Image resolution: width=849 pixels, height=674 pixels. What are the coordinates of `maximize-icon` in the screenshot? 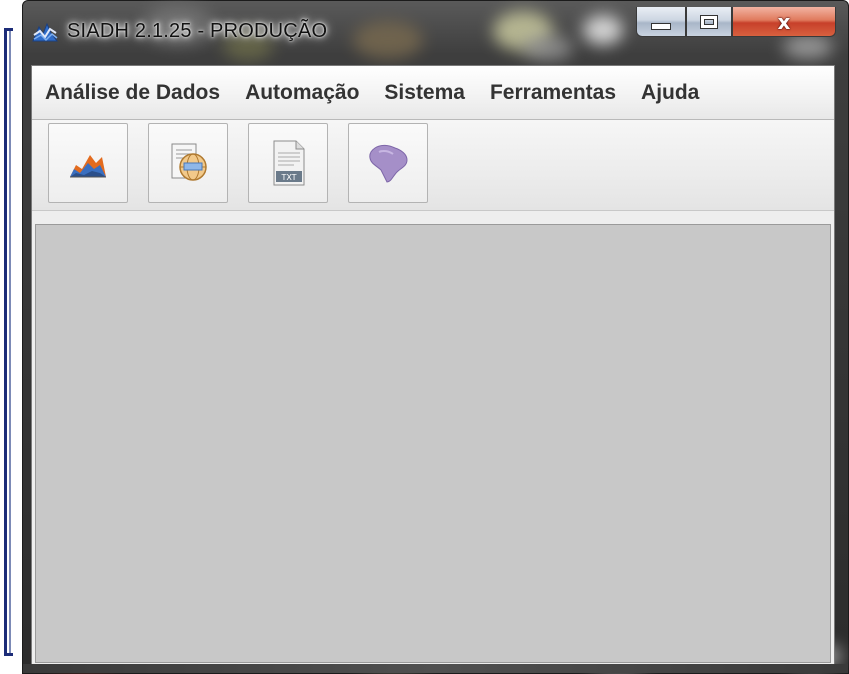 It's located at (709, 21).